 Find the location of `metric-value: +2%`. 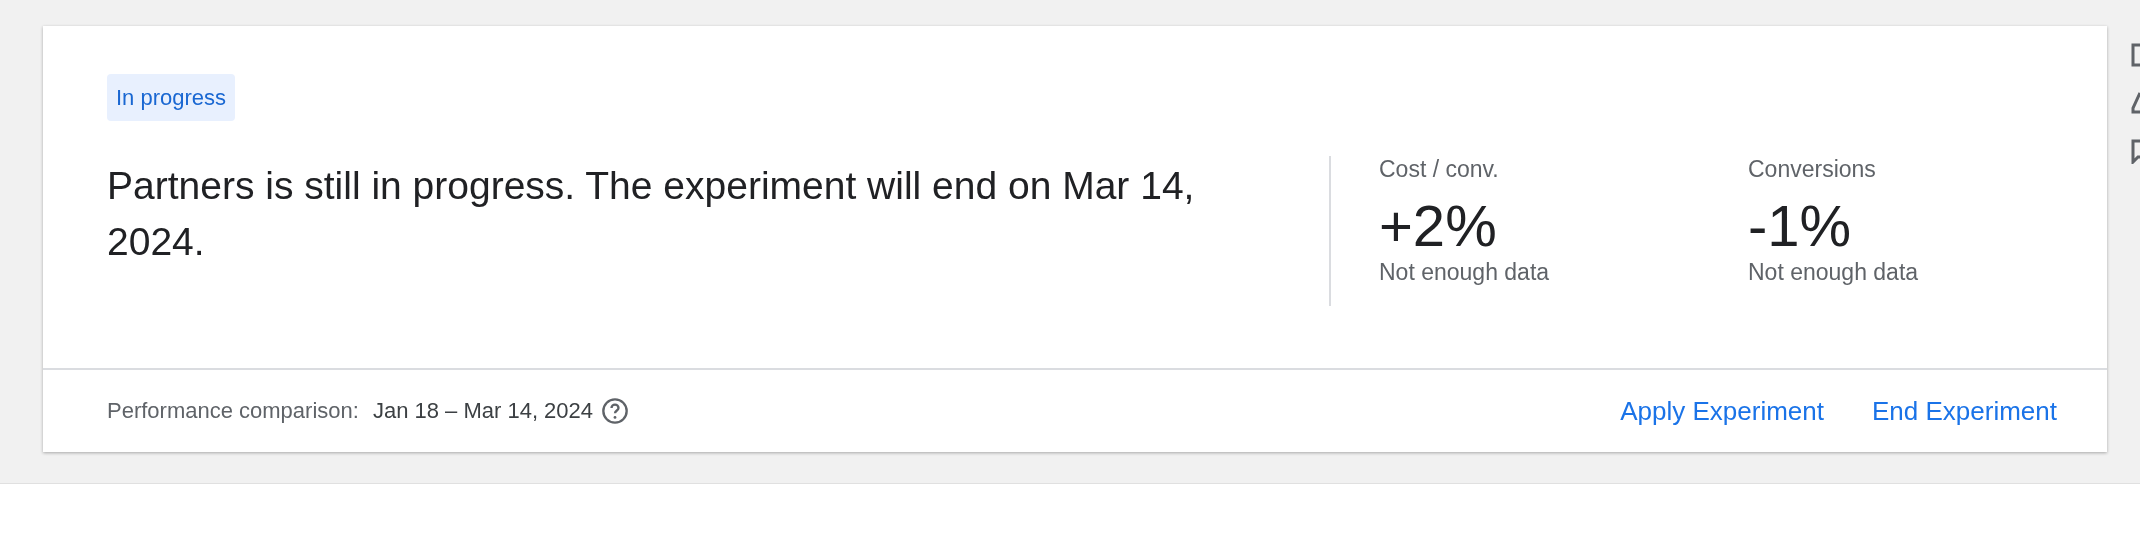

metric-value: +2% is located at coordinates (1438, 226).